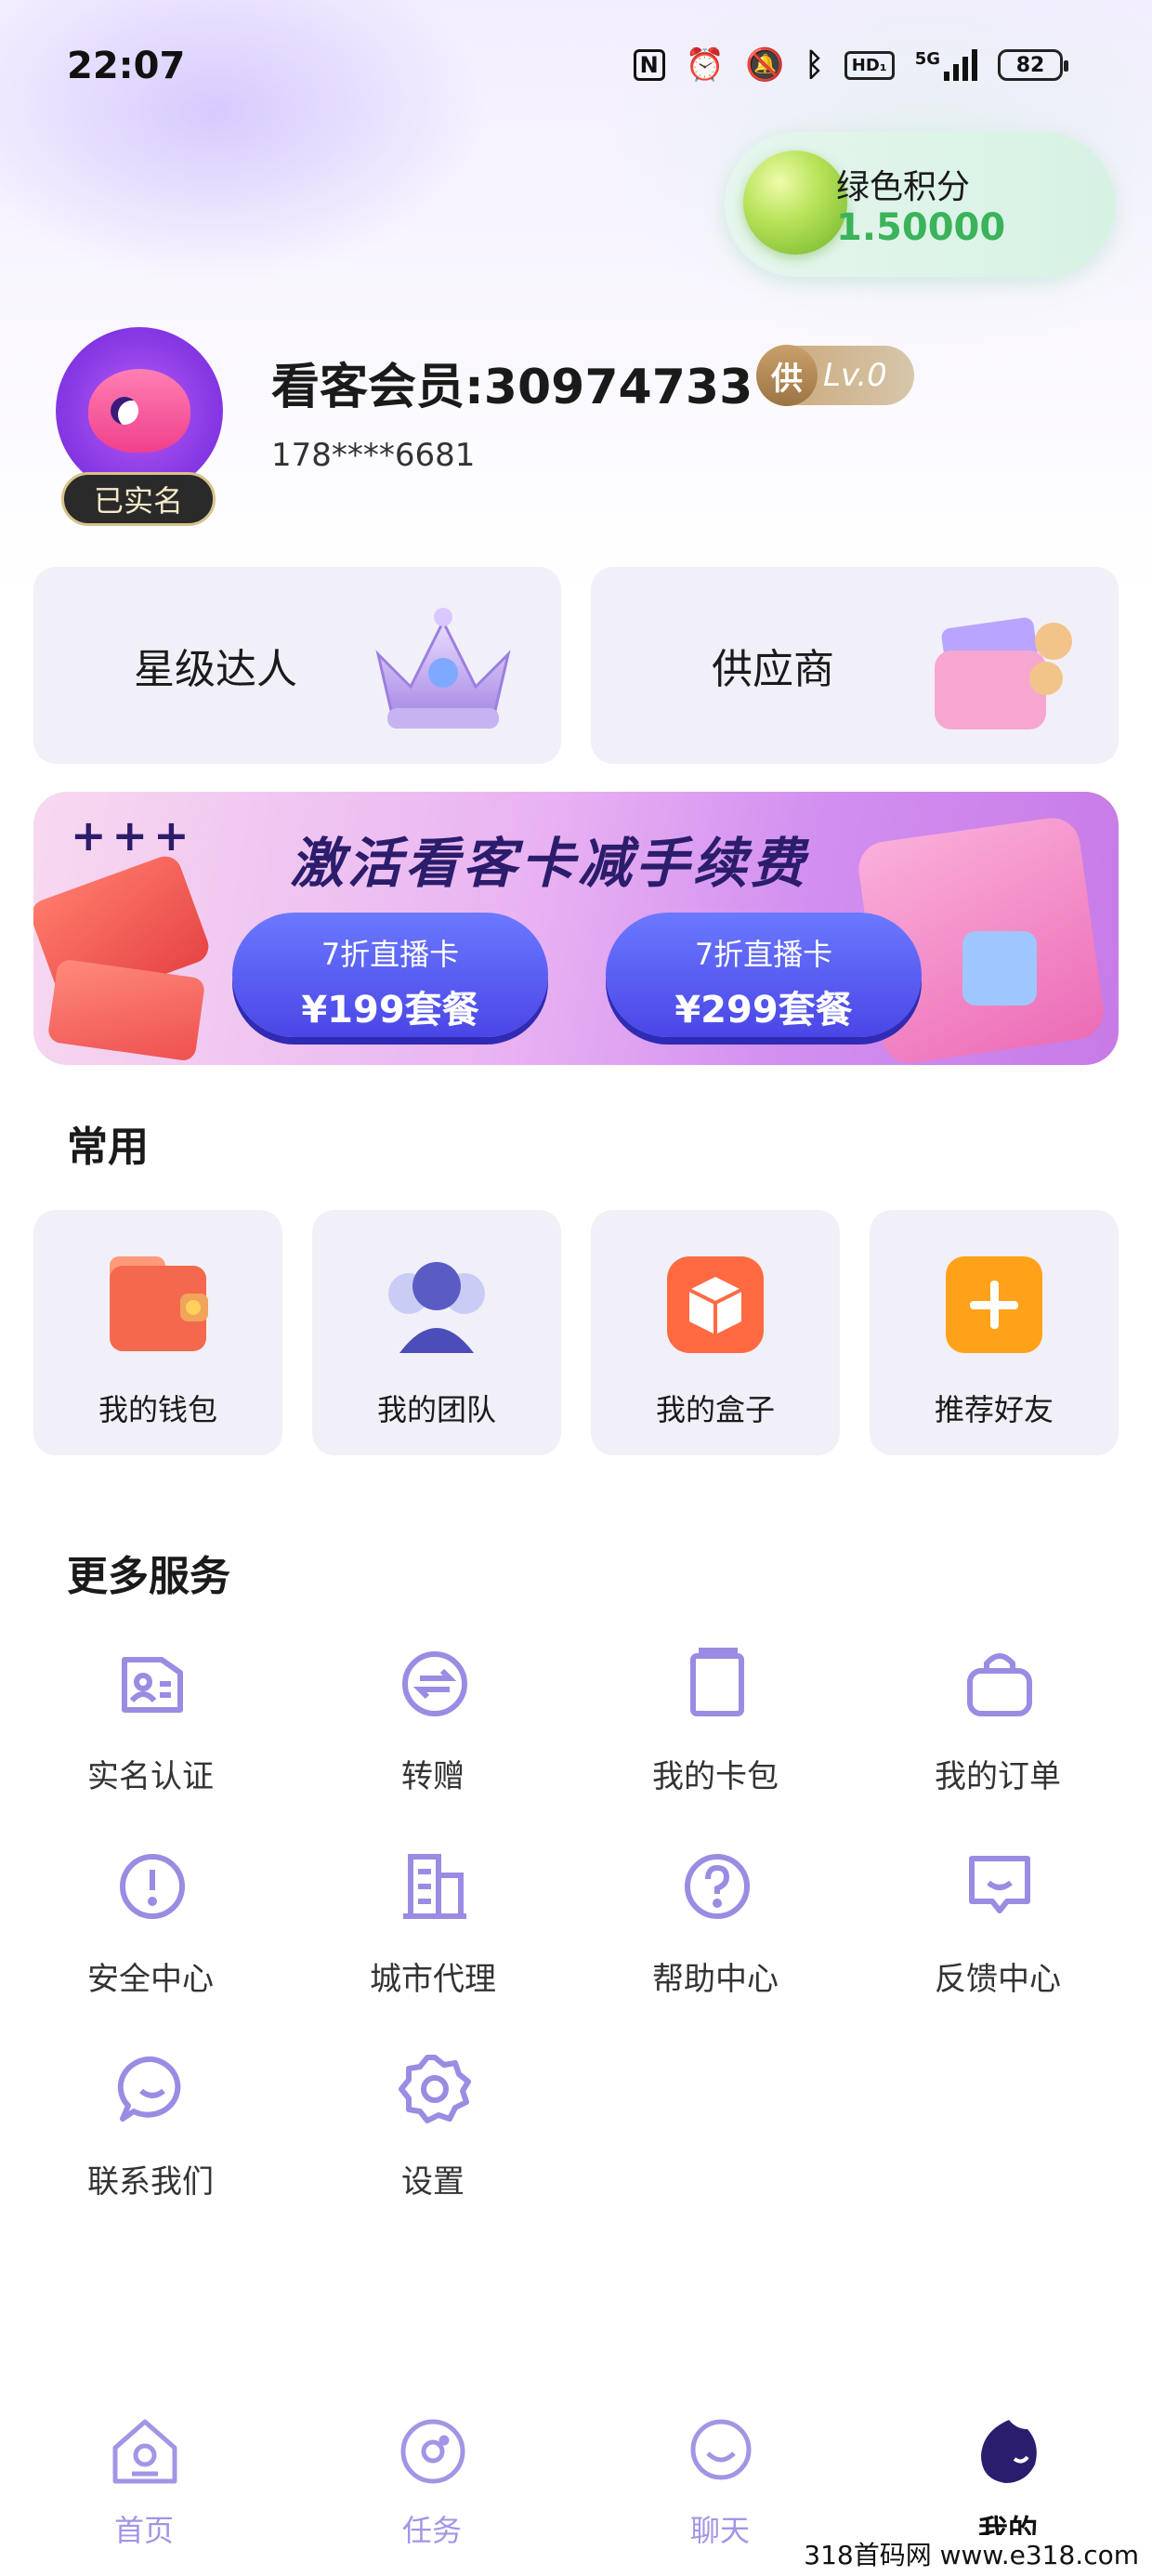 This screenshot has height=2576, width=1152. What do you see at coordinates (869, 65) in the screenshot?
I see `hd-icon: HD₁` at bounding box center [869, 65].